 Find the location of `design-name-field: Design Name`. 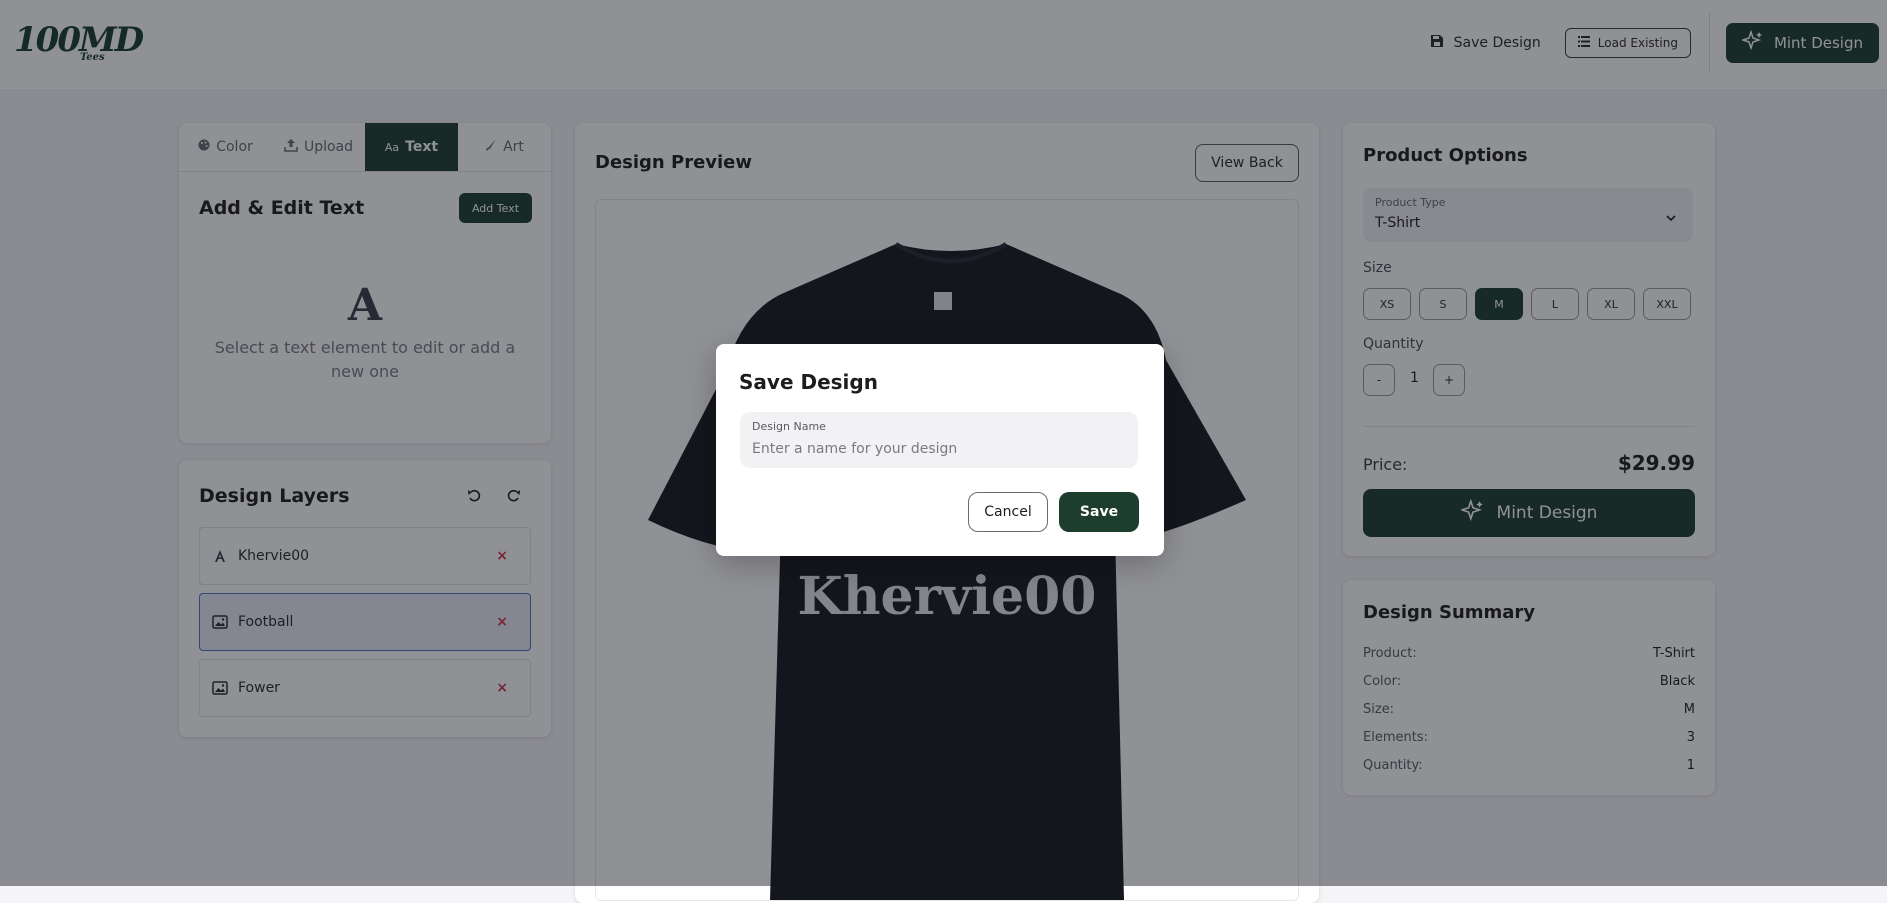

design-name-field: Design Name is located at coordinates (939, 440).